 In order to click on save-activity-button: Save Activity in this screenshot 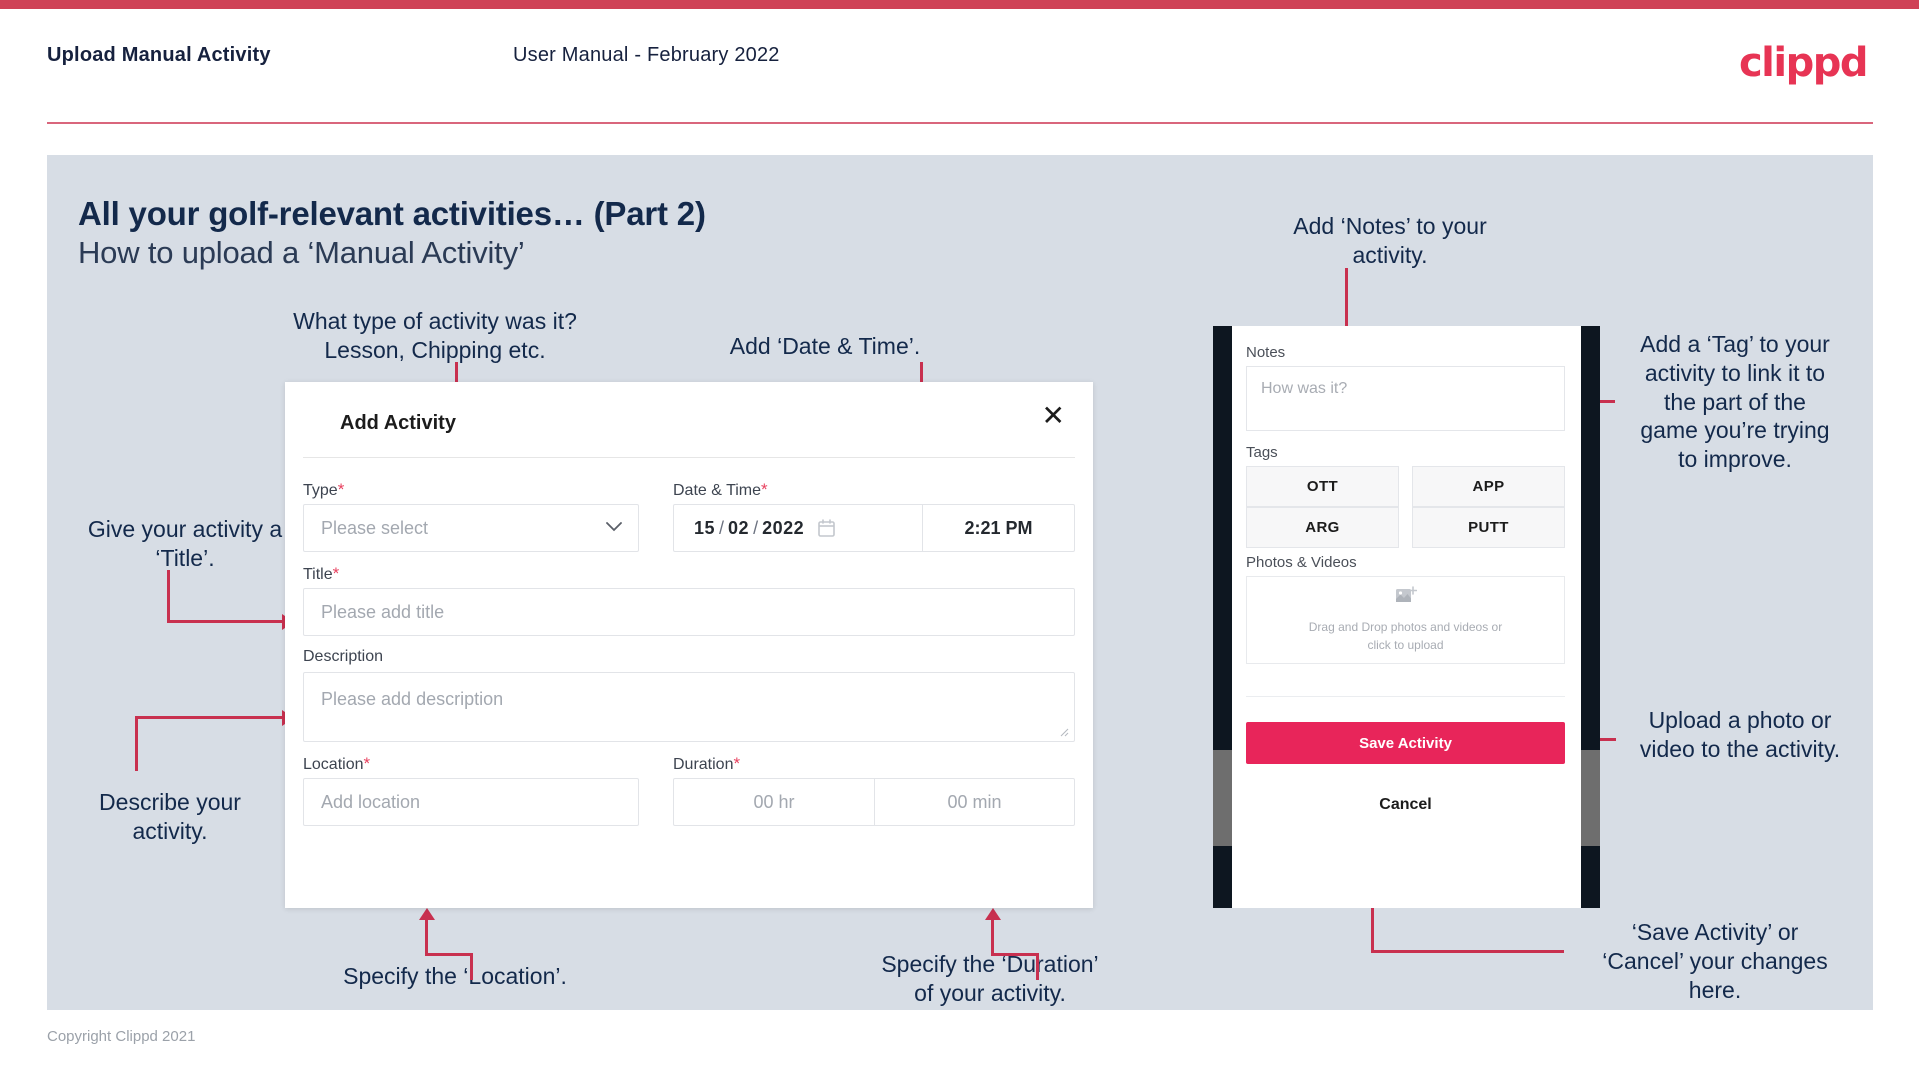, I will do `click(1405, 743)`.